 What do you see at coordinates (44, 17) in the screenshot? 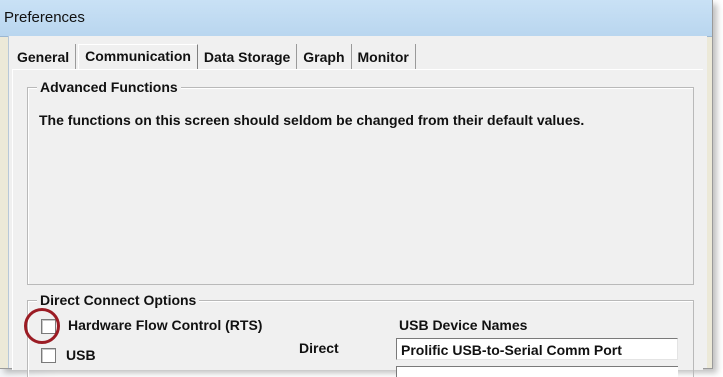
I see `window-title: Preferences` at bounding box center [44, 17].